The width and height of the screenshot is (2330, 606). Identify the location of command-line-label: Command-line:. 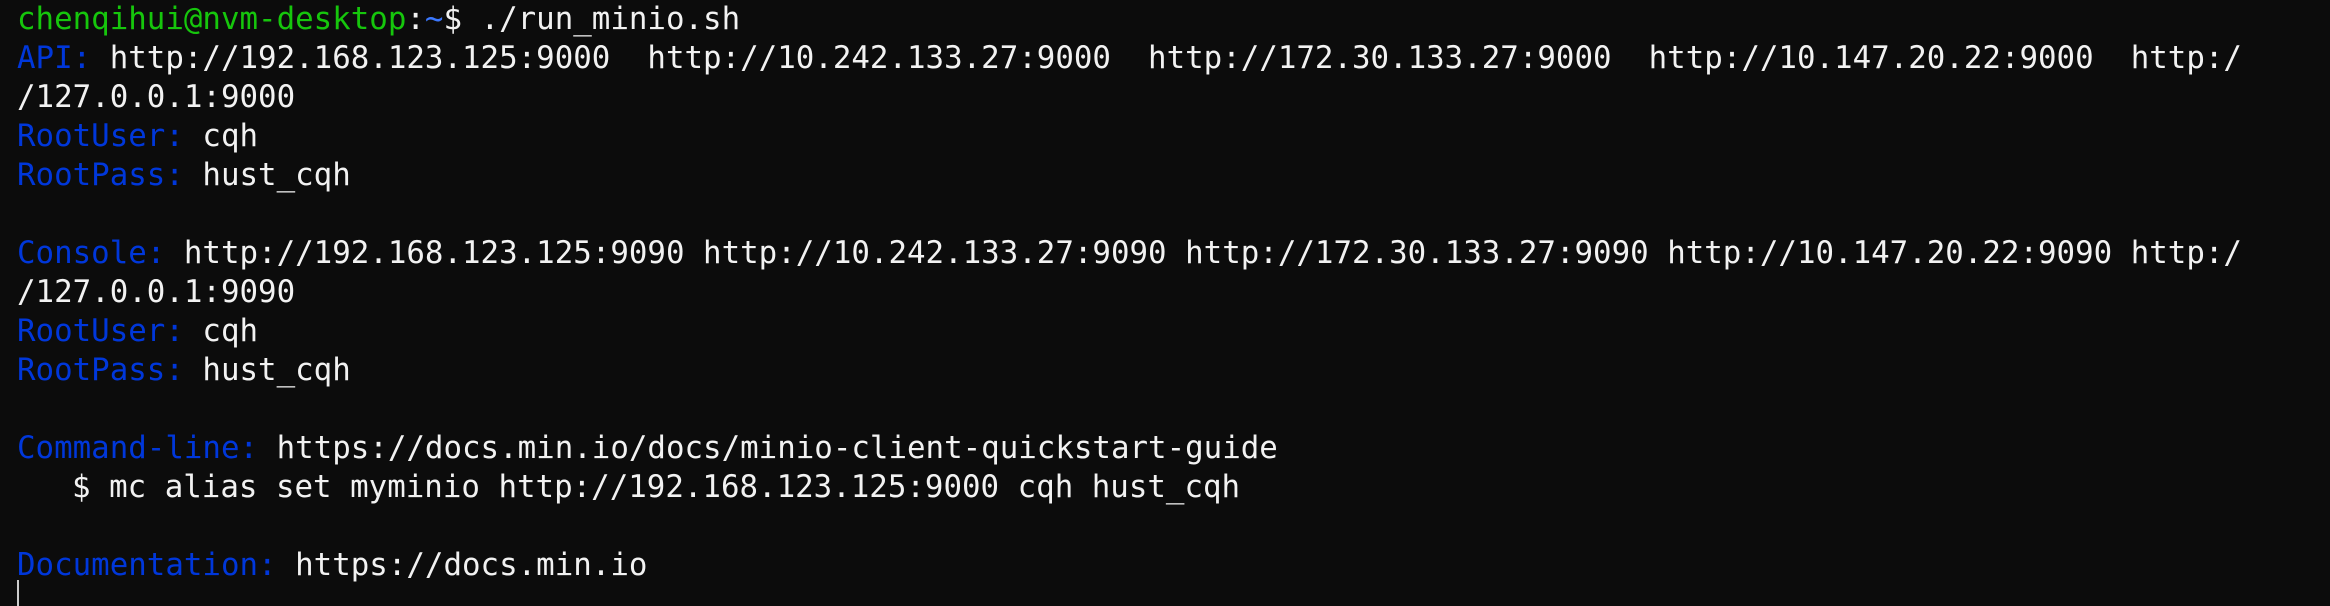
(138, 448).